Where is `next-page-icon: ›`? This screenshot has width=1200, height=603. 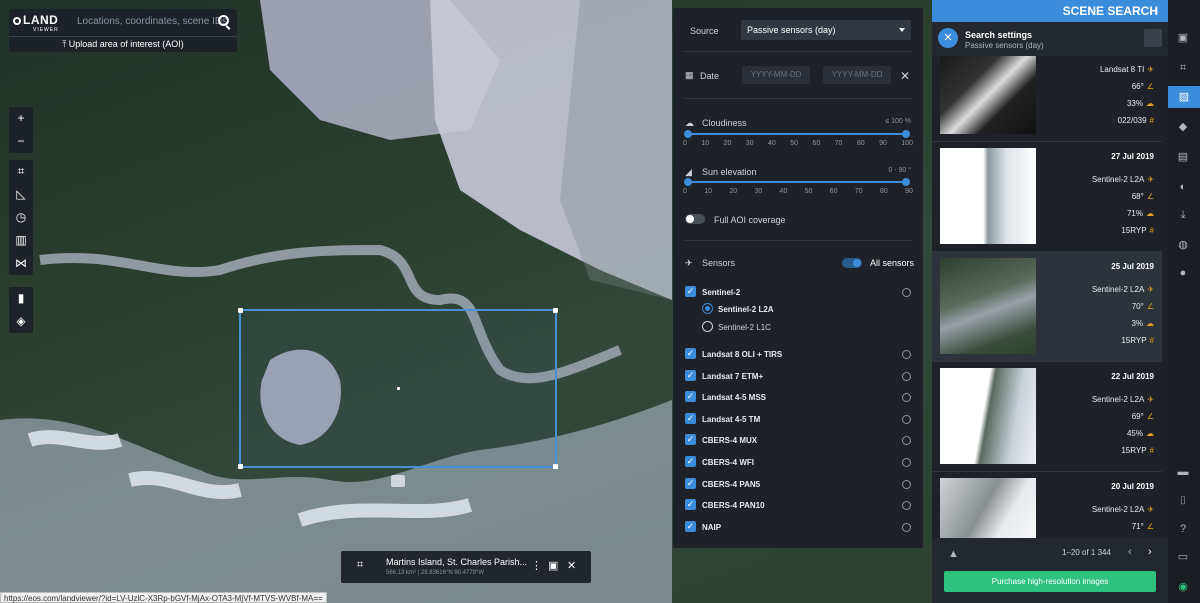
next-page-icon: › is located at coordinates (1150, 552).